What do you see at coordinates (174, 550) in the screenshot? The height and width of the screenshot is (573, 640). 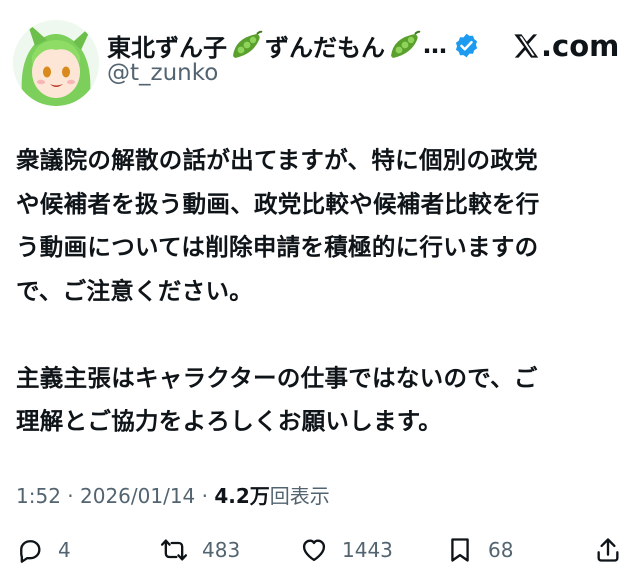 I see `repost-icon` at bounding box center [174, 550].